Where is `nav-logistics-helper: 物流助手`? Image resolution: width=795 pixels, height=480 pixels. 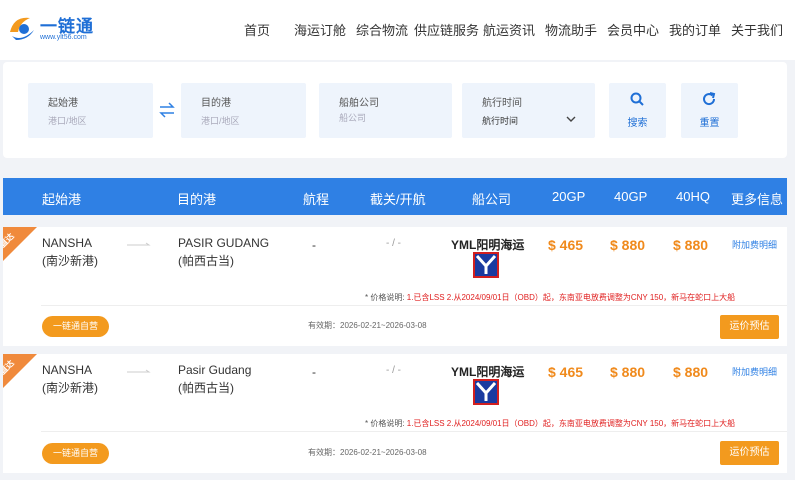 nav-logistics-helper: 物流助手 is located at coordinates (571, 30).